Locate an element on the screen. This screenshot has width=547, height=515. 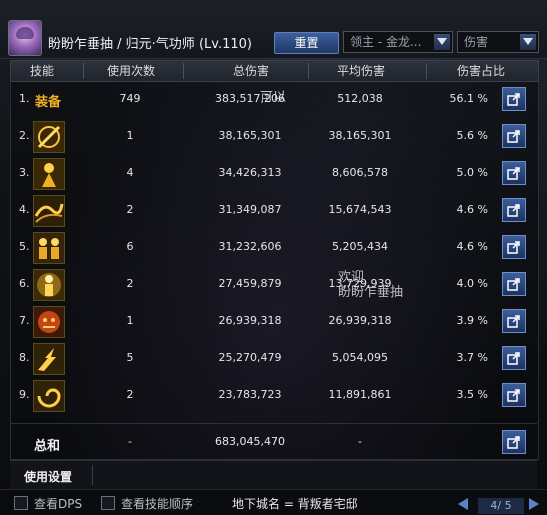
character-title: 盼盼乍垂抽 / 归元·气功师 (Lv.110) is located at coordinates (150, 42).